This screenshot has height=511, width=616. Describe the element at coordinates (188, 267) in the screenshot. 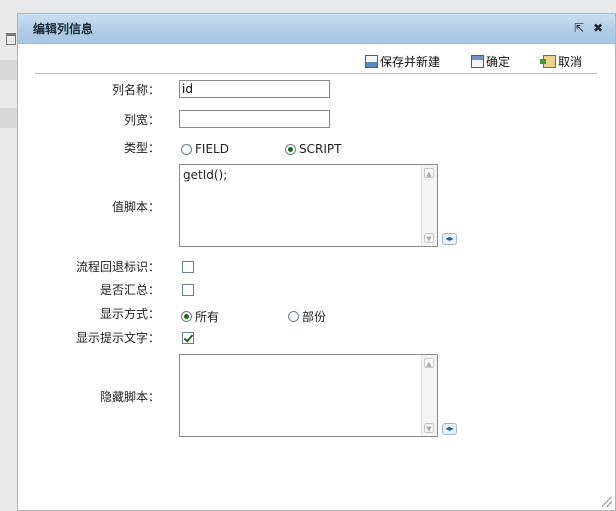

I see `flow-rollback-checkbox` at that location.